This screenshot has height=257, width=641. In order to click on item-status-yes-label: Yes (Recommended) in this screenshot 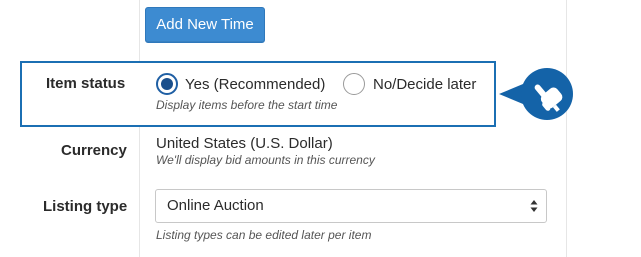, I will do `click(255, 84)`.